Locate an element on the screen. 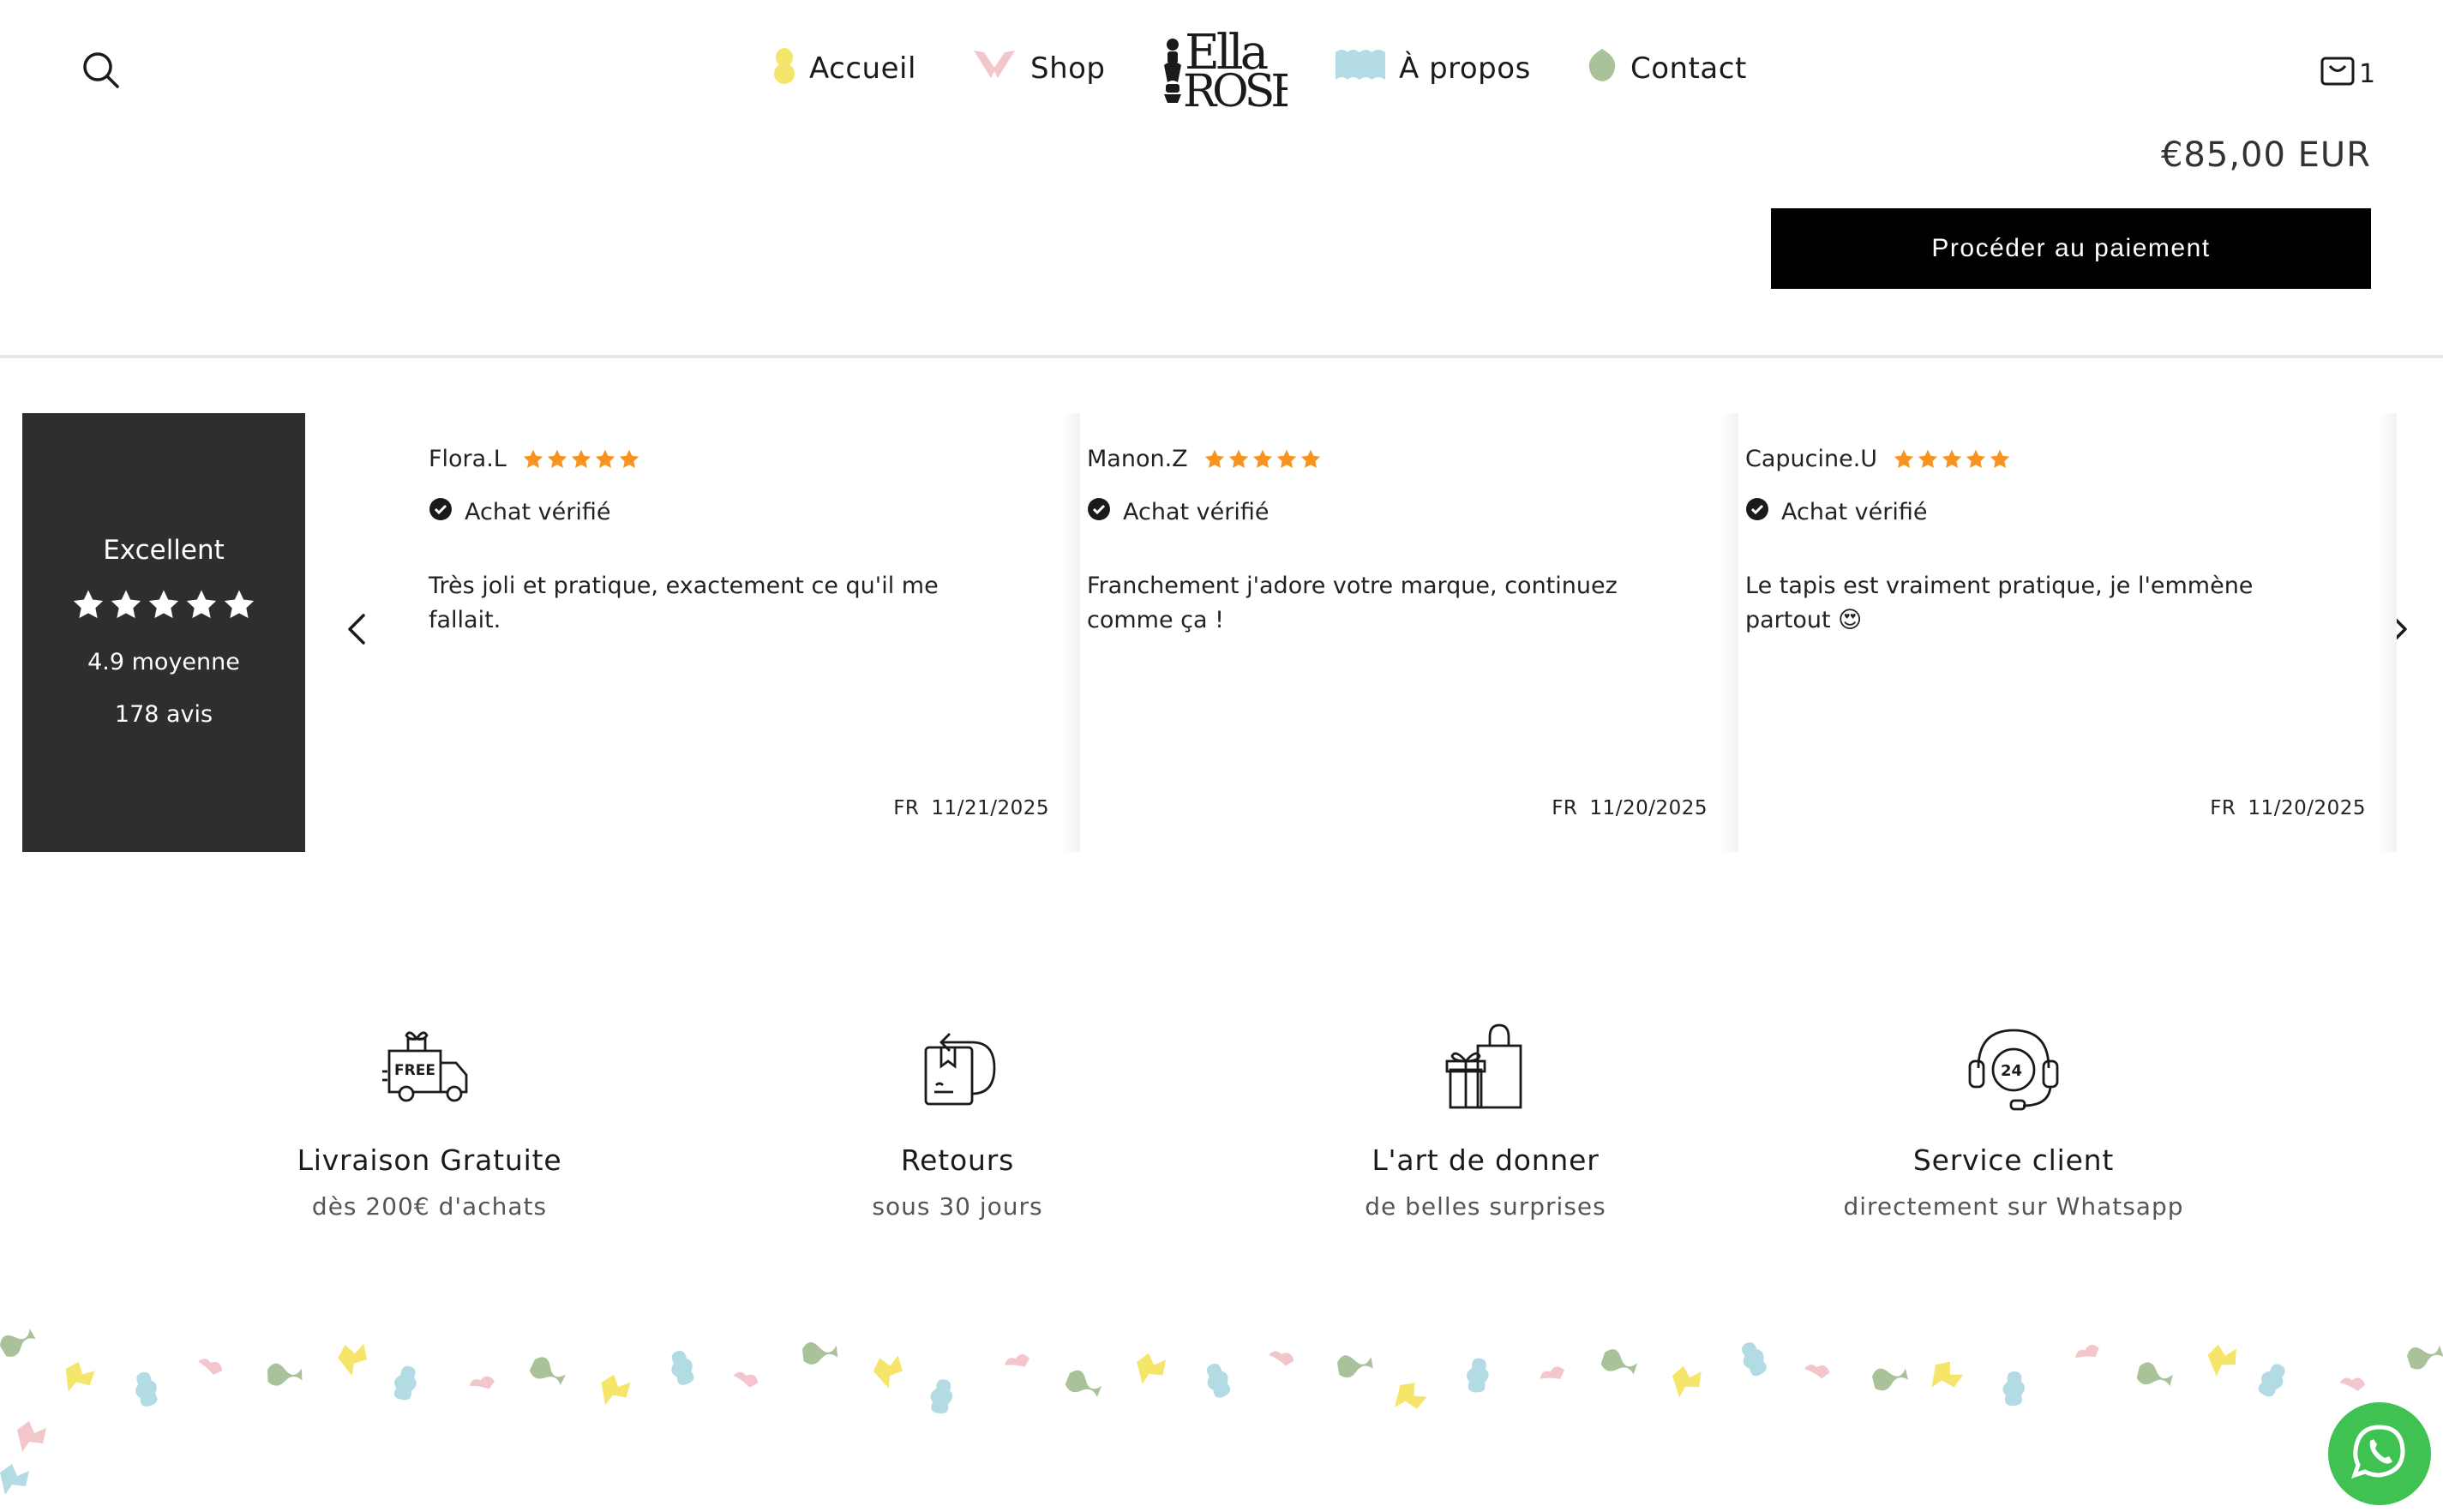  feature-title: Service client is located at coordinates (2013, 1160).